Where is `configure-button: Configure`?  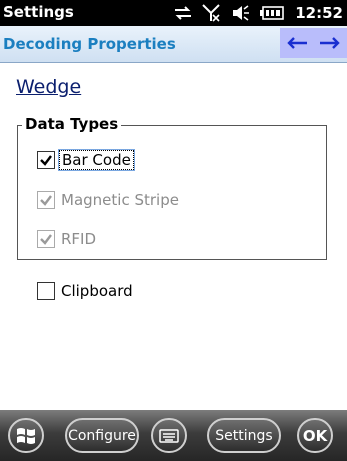 configure-button: Configure is located at coordinates (102, 435).